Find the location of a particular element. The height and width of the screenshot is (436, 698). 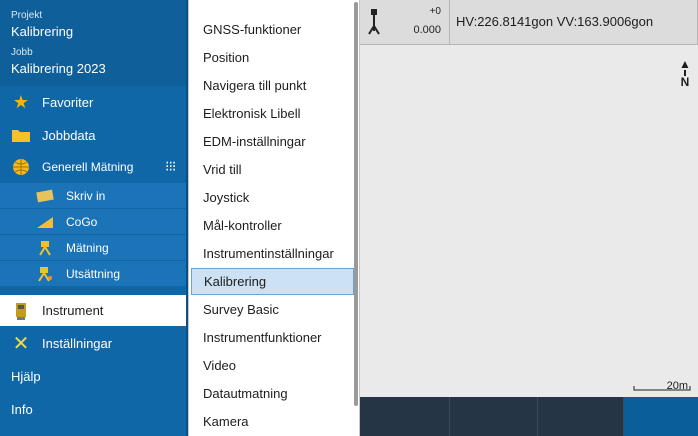

app-grid-icon: ⁝⁝⁝ is located at coordinates (170, 166).